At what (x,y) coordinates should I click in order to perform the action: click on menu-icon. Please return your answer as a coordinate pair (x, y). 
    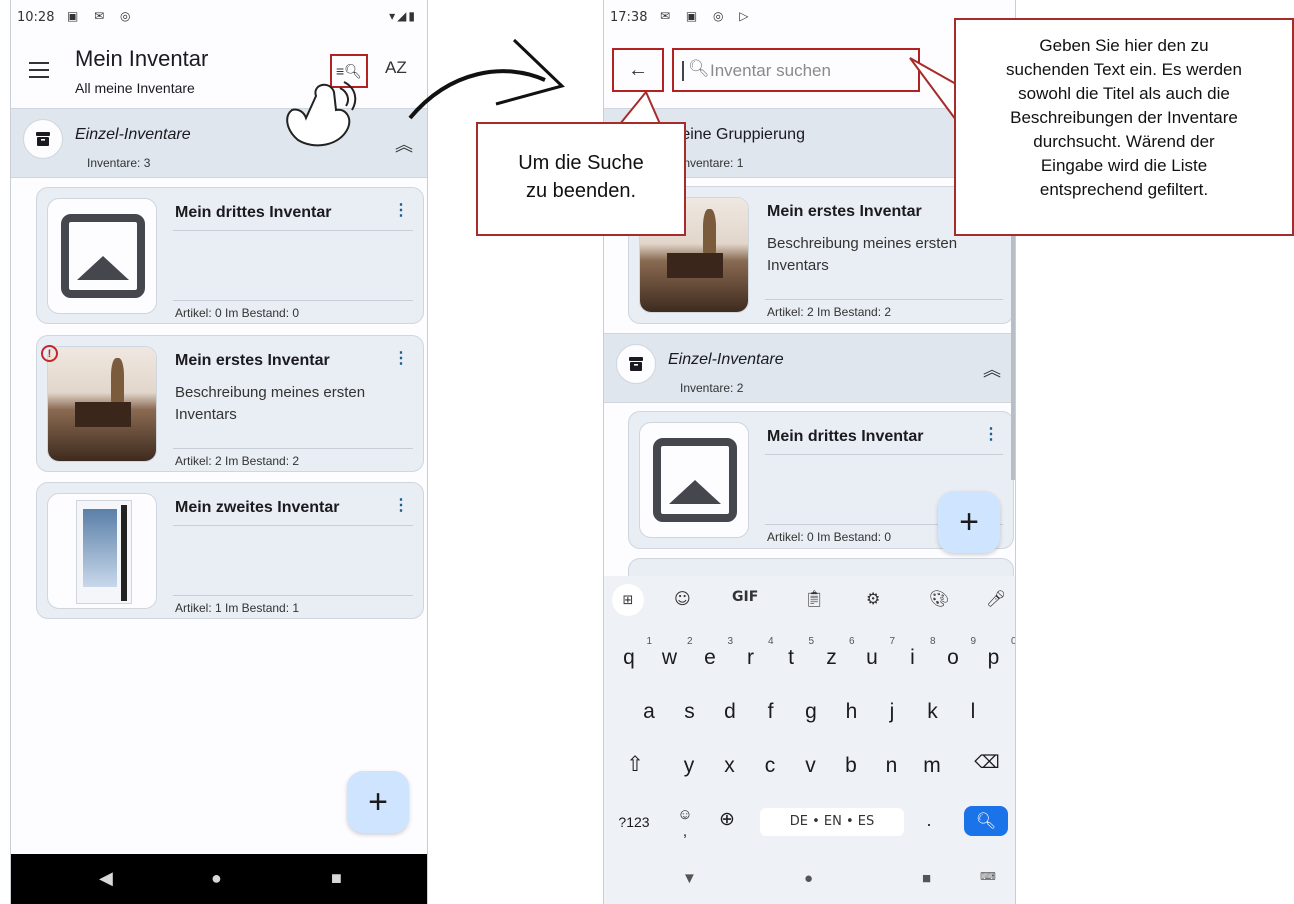
    Looking at the image, I should click on (39, 72).